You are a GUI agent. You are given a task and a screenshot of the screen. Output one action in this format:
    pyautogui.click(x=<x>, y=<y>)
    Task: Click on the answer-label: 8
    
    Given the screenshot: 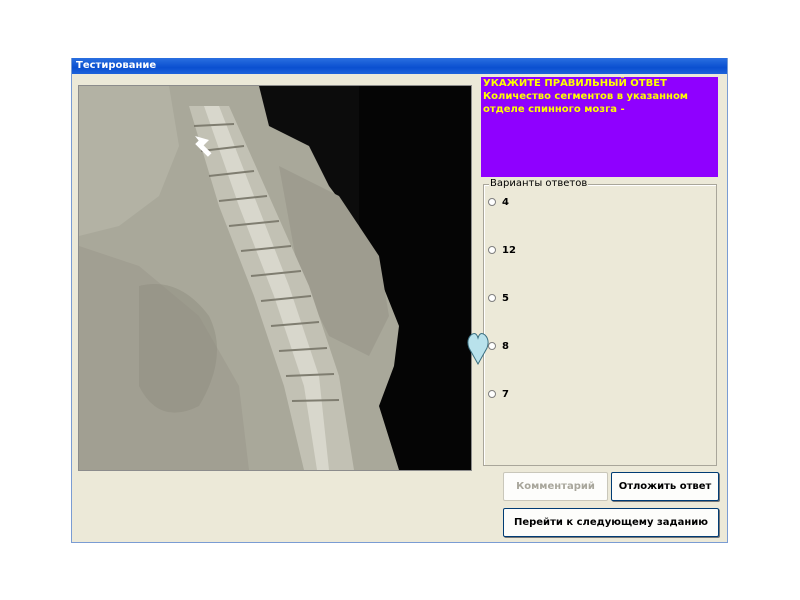 What is the action you would take?
    pyautogui.click(x=505, y=346)
    